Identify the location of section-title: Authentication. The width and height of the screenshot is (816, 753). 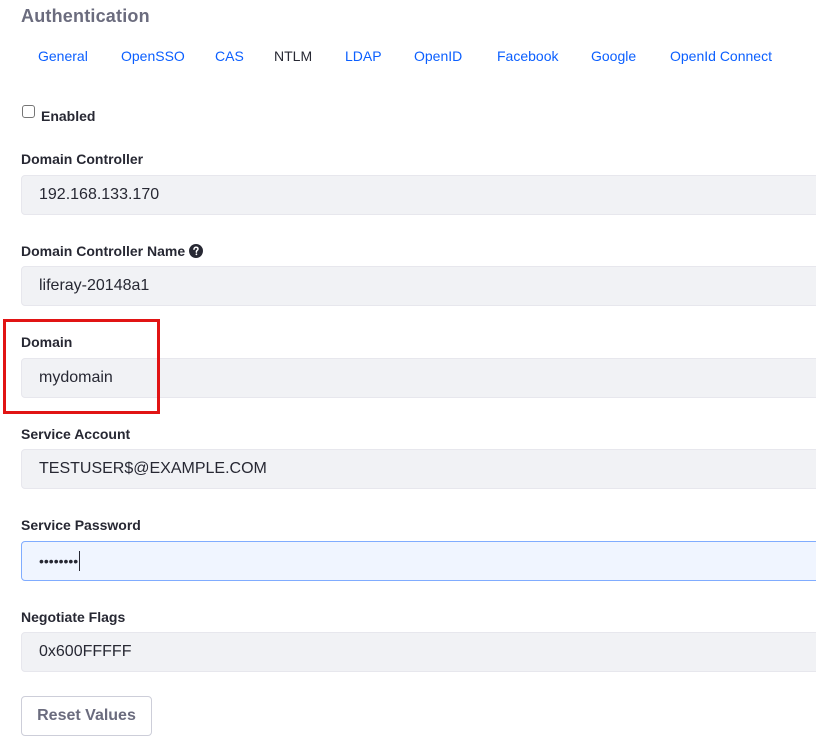
(85, 16).